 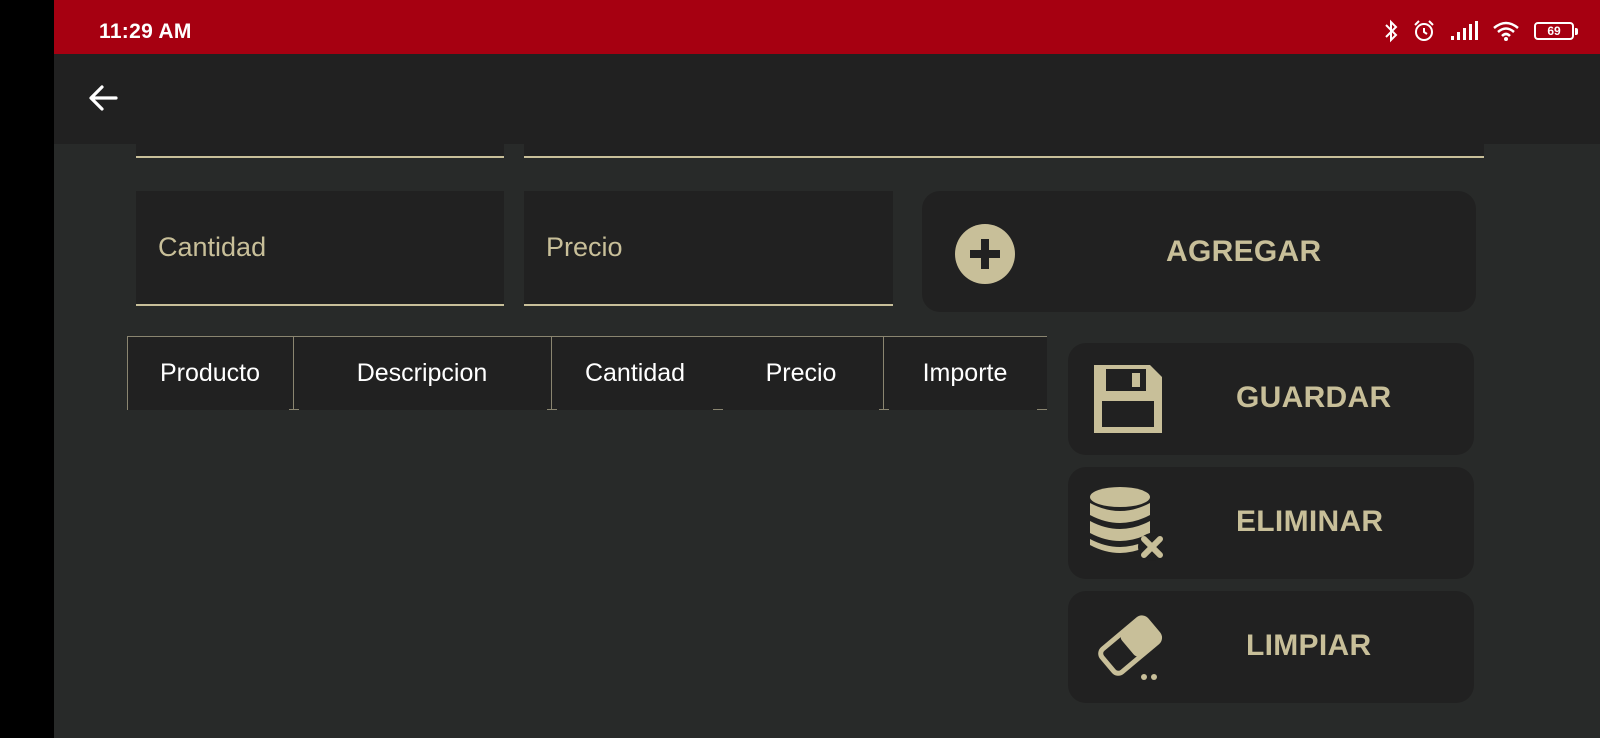 What do you see at coordinates (1481, 31) in the screenshot?
I see `status-icons: 69` at bounding box center [1481, 31].